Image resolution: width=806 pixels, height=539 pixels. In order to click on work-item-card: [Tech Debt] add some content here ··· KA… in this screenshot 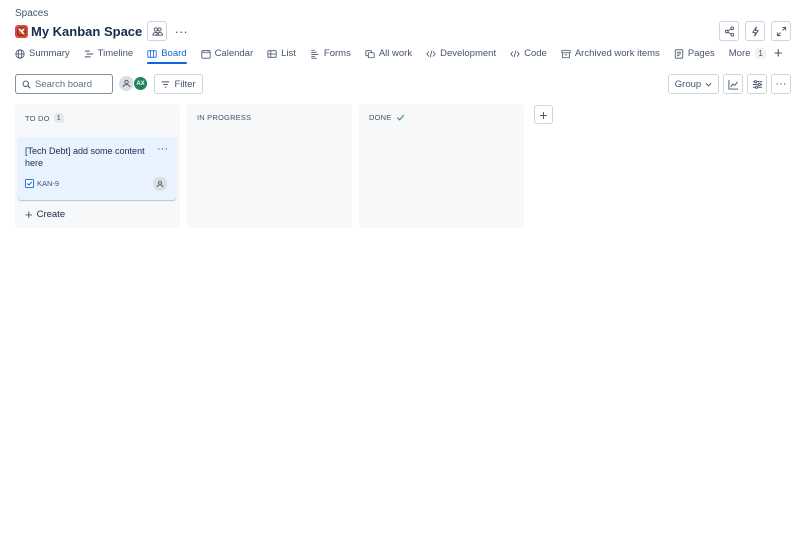, I will do `click(97, 168)`.